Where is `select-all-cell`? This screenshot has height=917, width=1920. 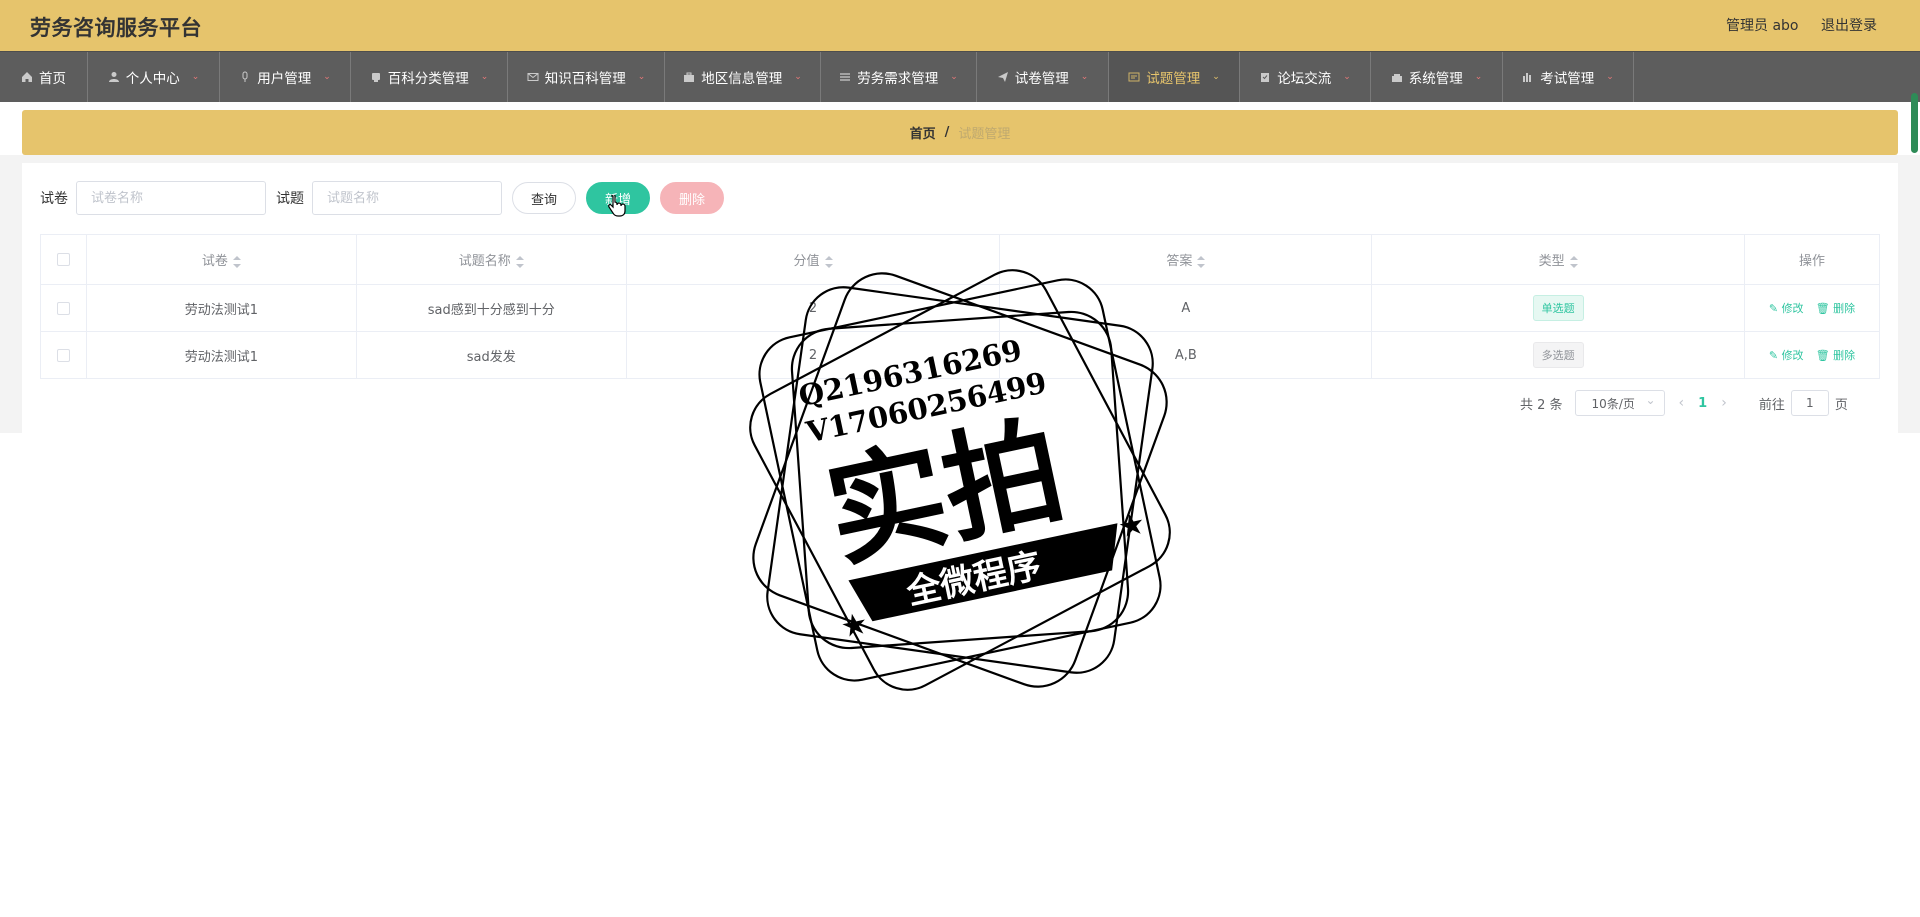
select-all-cell is located at coordinates (63, 259).